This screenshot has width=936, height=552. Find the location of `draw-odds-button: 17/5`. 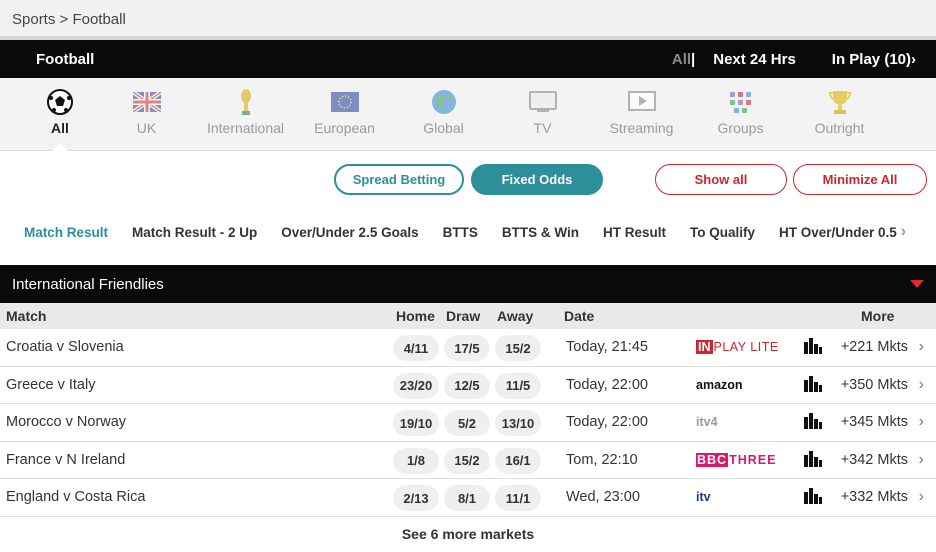

draw-odds-button: 17/5 is located at coordinates (467, 348).